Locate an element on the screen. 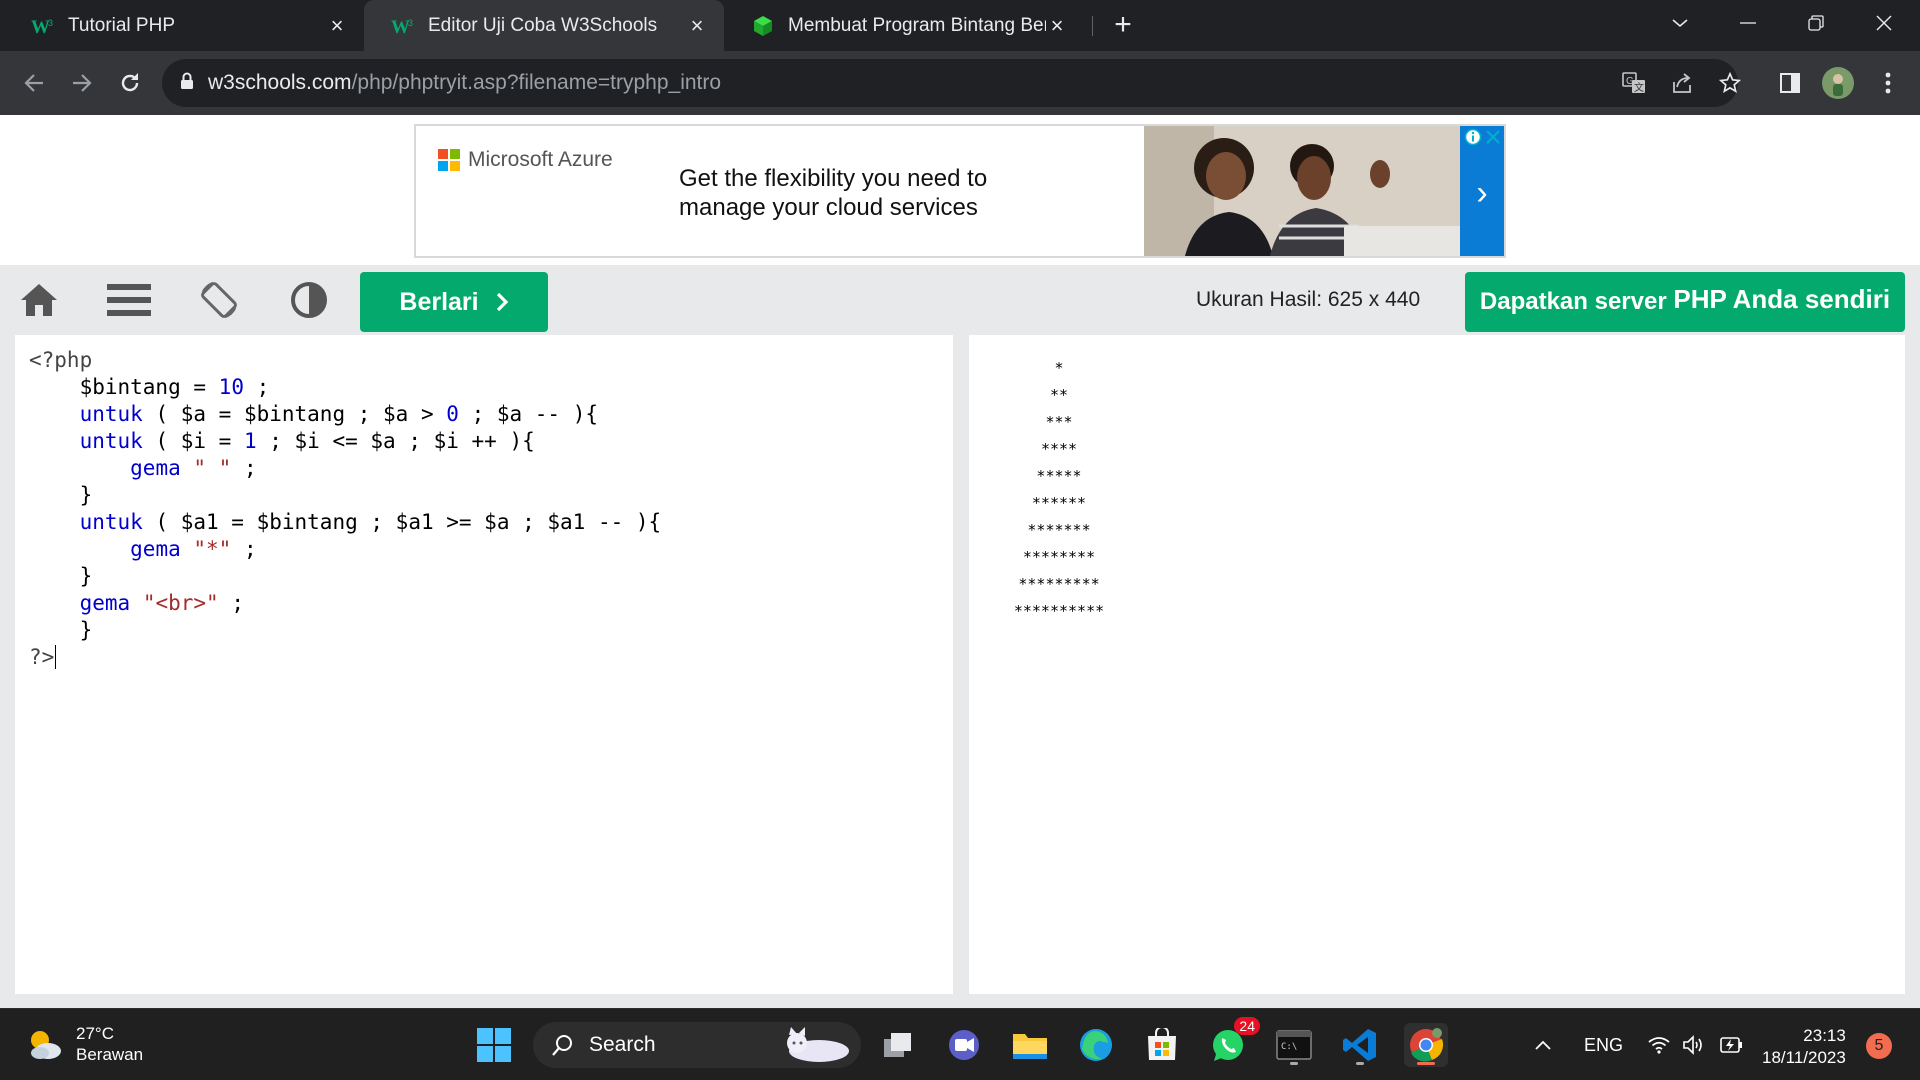  output-row: **** is located at coordinates (1059, 449).